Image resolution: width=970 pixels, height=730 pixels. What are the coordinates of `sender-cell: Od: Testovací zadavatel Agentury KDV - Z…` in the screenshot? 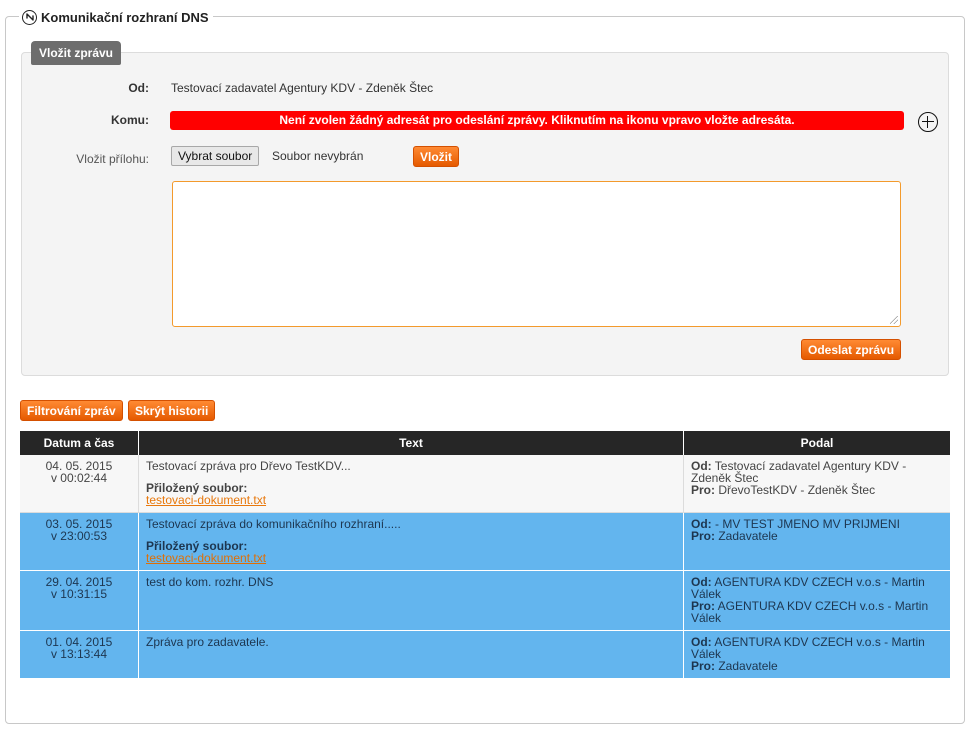 It's located at (816, 484).